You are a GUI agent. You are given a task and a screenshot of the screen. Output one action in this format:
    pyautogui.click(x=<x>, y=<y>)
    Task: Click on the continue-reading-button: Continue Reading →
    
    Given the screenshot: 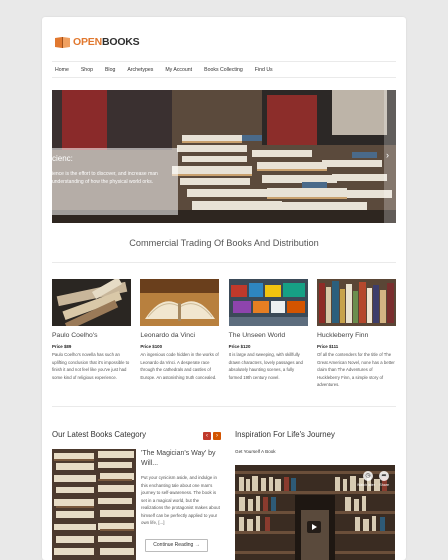 What is the action you would take?
    pyautogui.click(x=176, y=545)
    